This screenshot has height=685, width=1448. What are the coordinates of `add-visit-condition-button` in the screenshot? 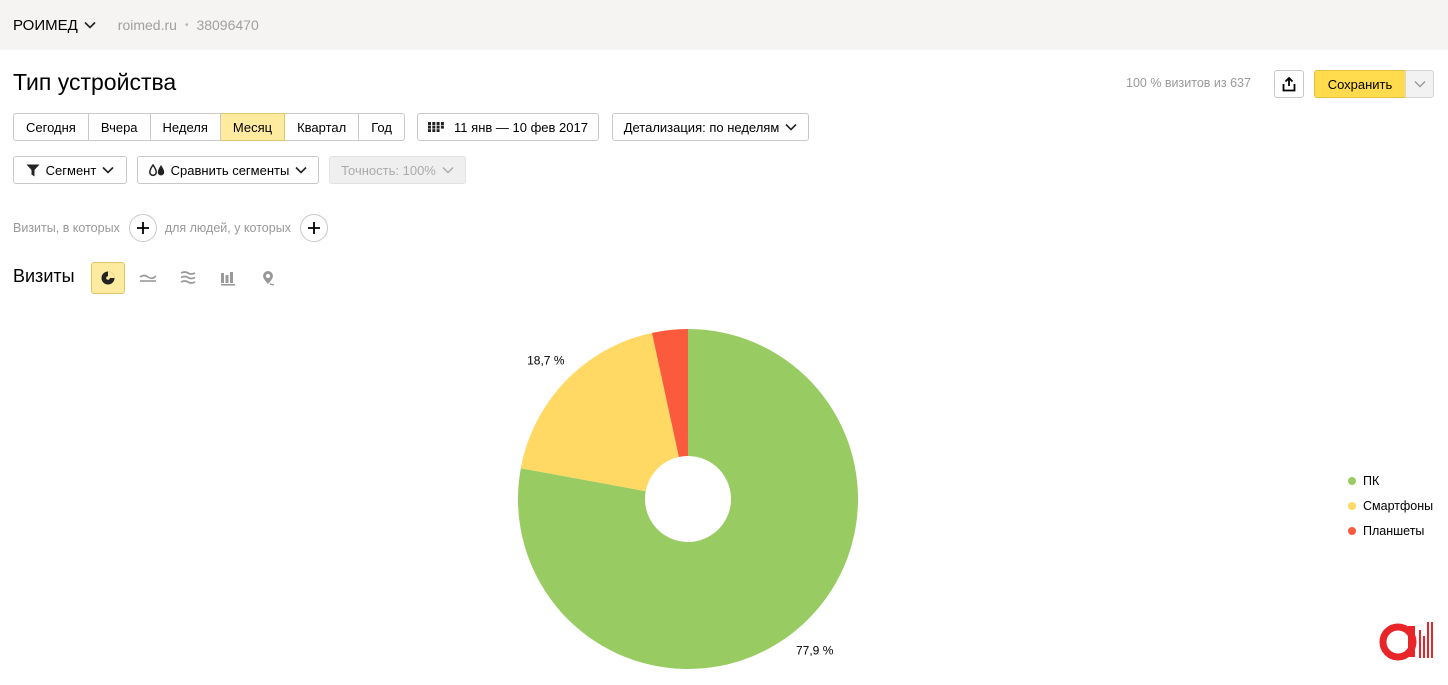 It's located at (142, 228).